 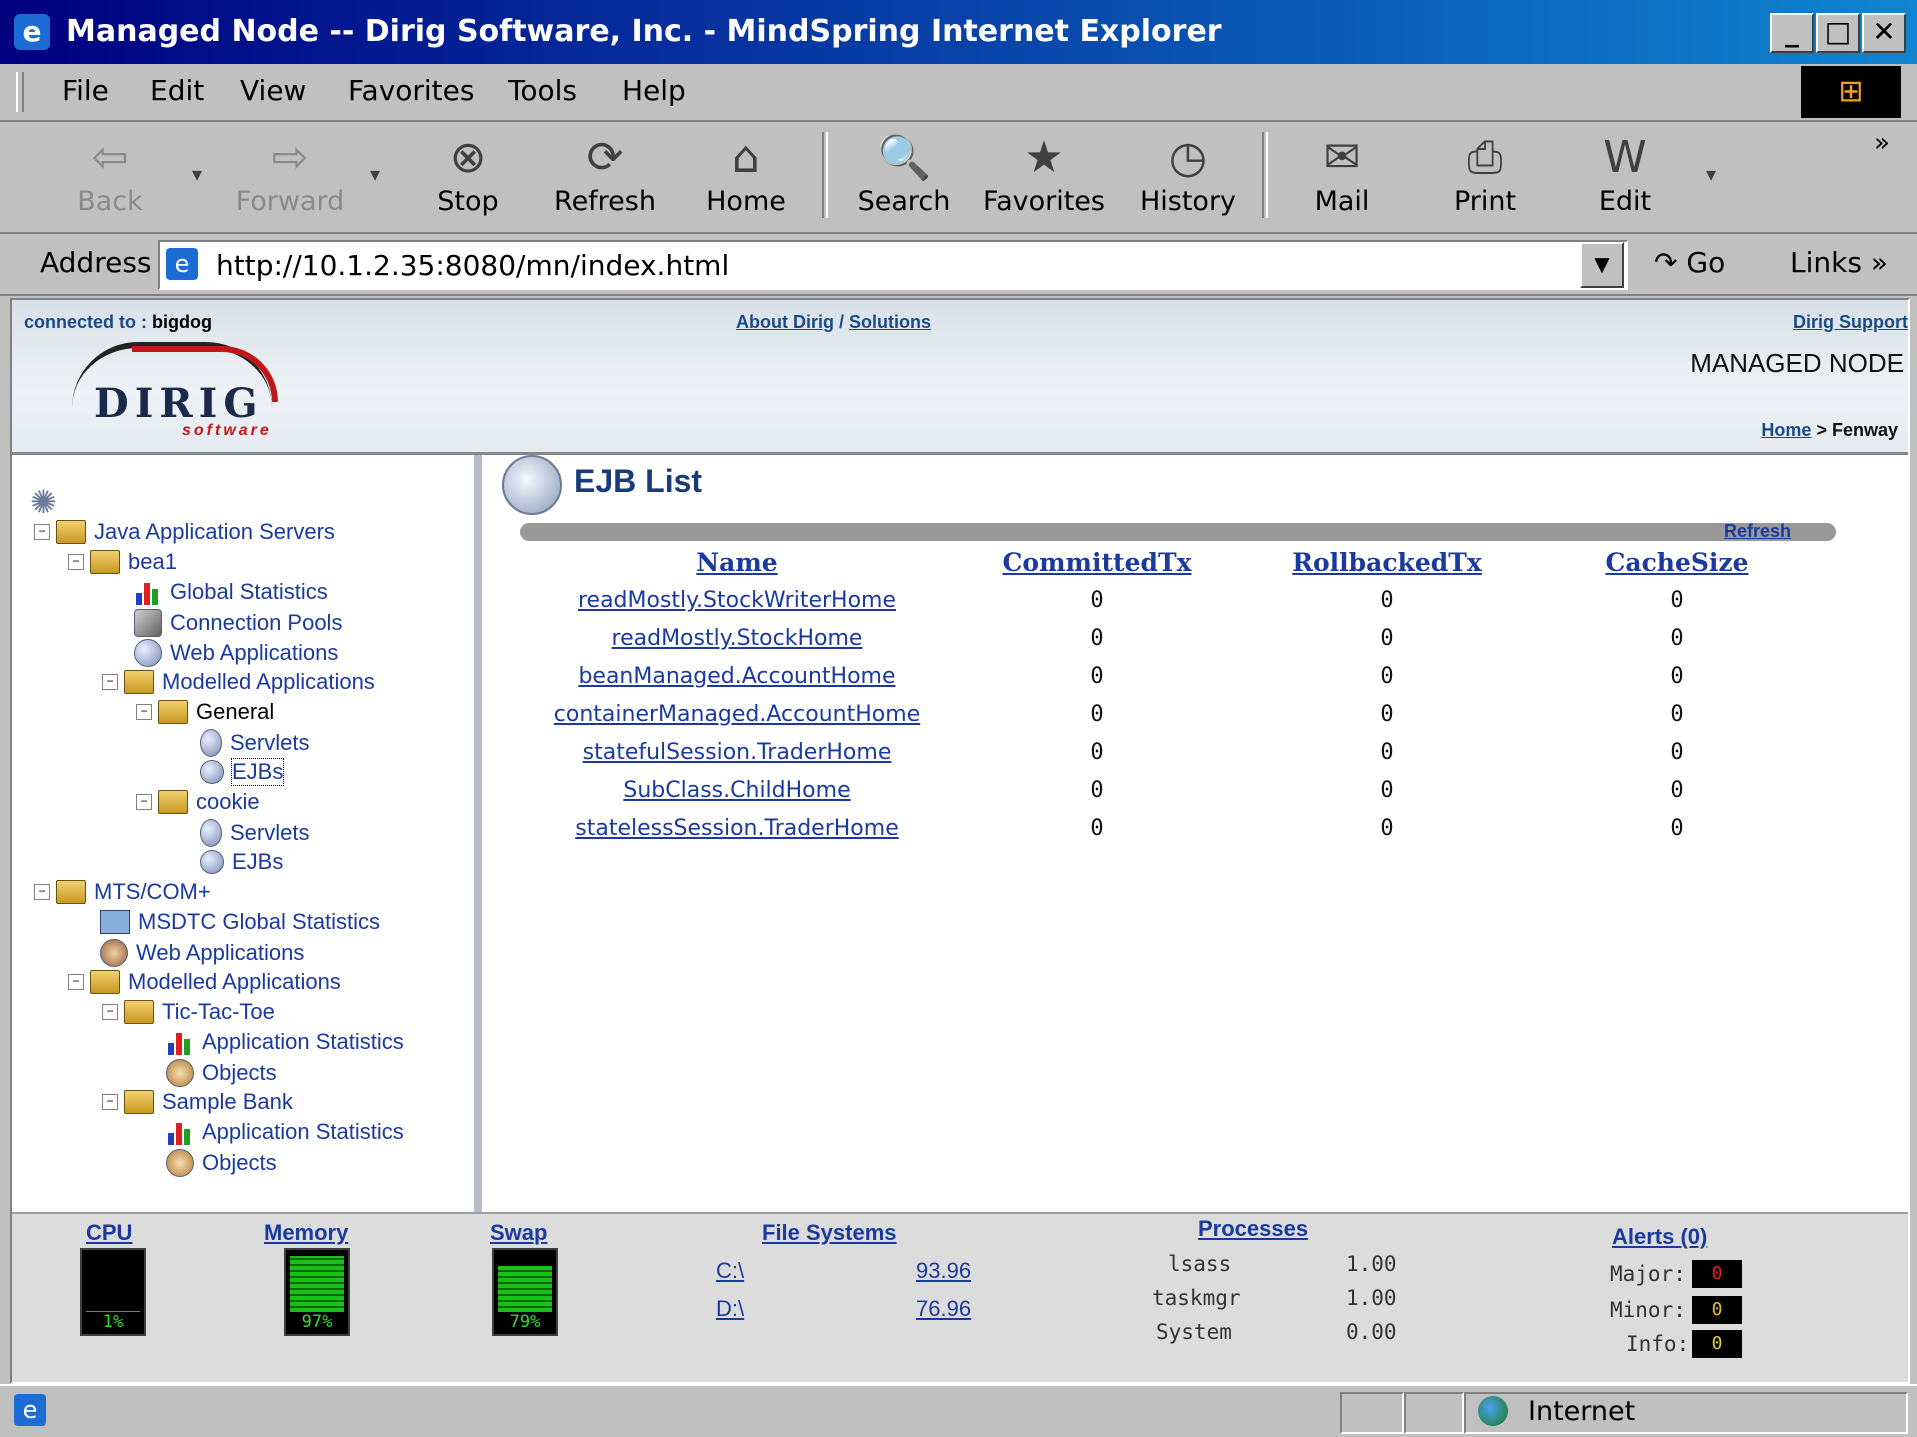 What do you see at coordinates (1659, 1237) in the screenshot?
I see `alerts-link: Alerts (0)` at bounding box center [1659, 1237].